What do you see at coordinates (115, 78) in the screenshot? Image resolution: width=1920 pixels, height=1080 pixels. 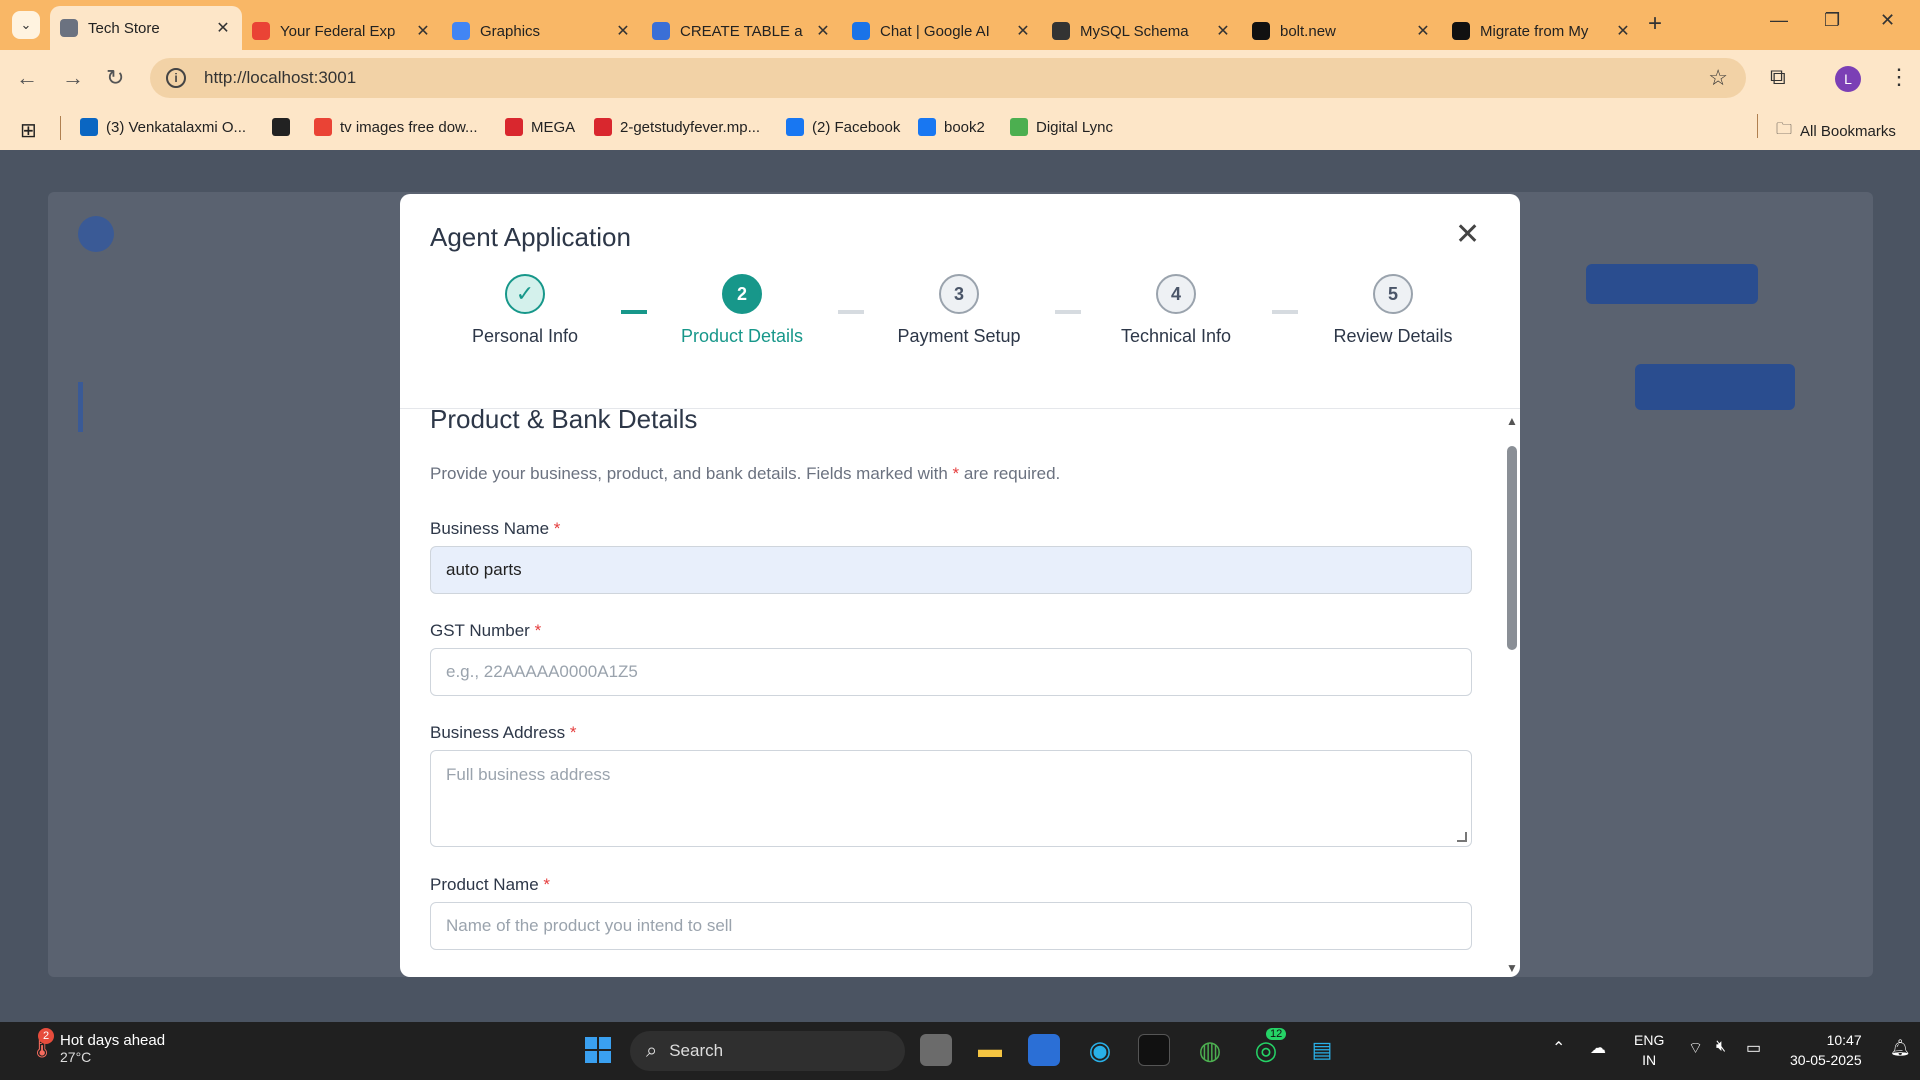 I see `reload-button: ↻` at bounding box center [115, 78].